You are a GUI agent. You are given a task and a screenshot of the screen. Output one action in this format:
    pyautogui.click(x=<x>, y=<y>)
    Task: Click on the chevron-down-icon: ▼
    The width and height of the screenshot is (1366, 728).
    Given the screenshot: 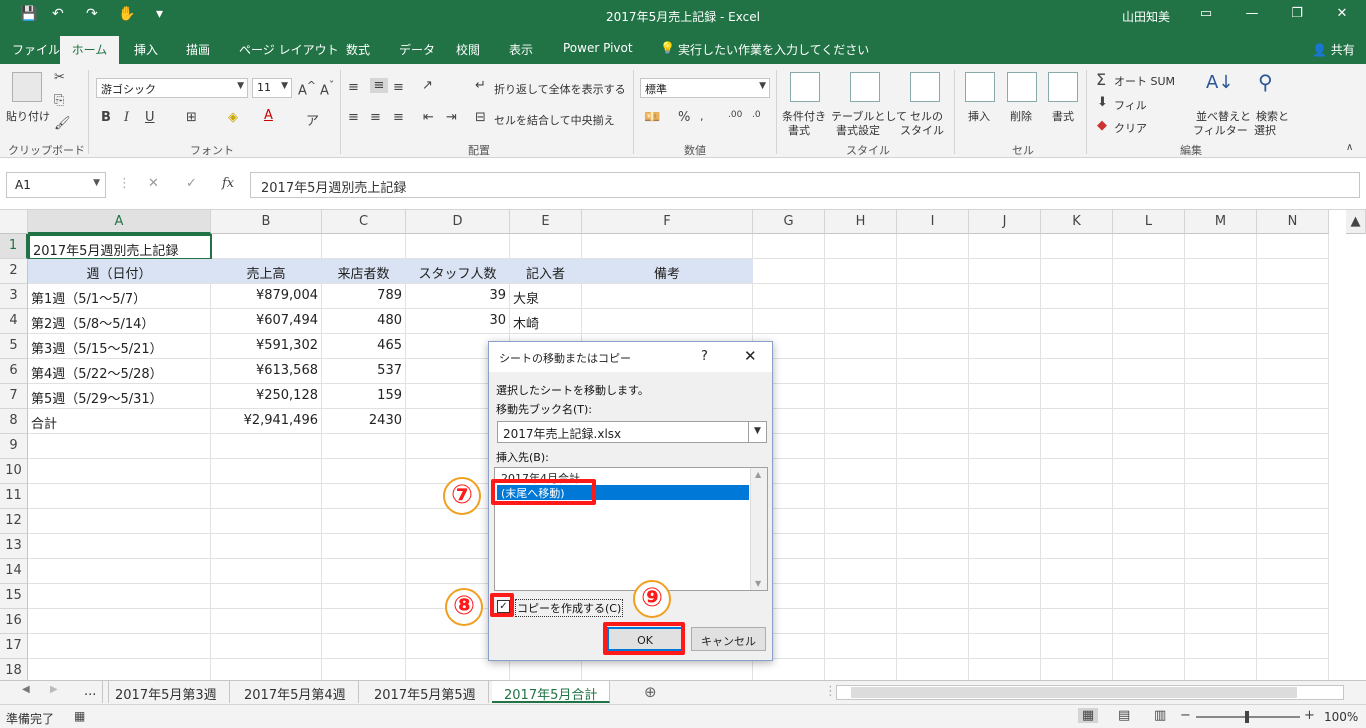 What is the action you would take?
    pyautogui.click(x=757, y=432)
    